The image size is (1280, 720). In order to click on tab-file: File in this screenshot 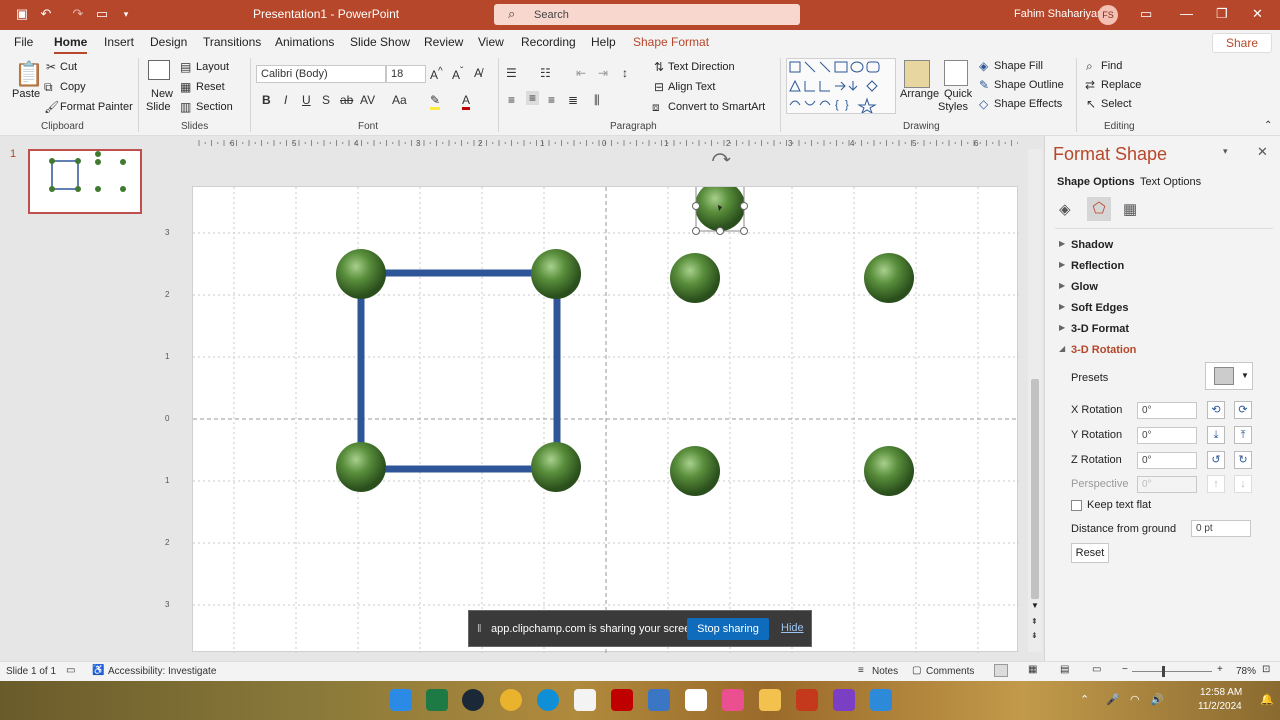, I will do `click(23, 42)`.